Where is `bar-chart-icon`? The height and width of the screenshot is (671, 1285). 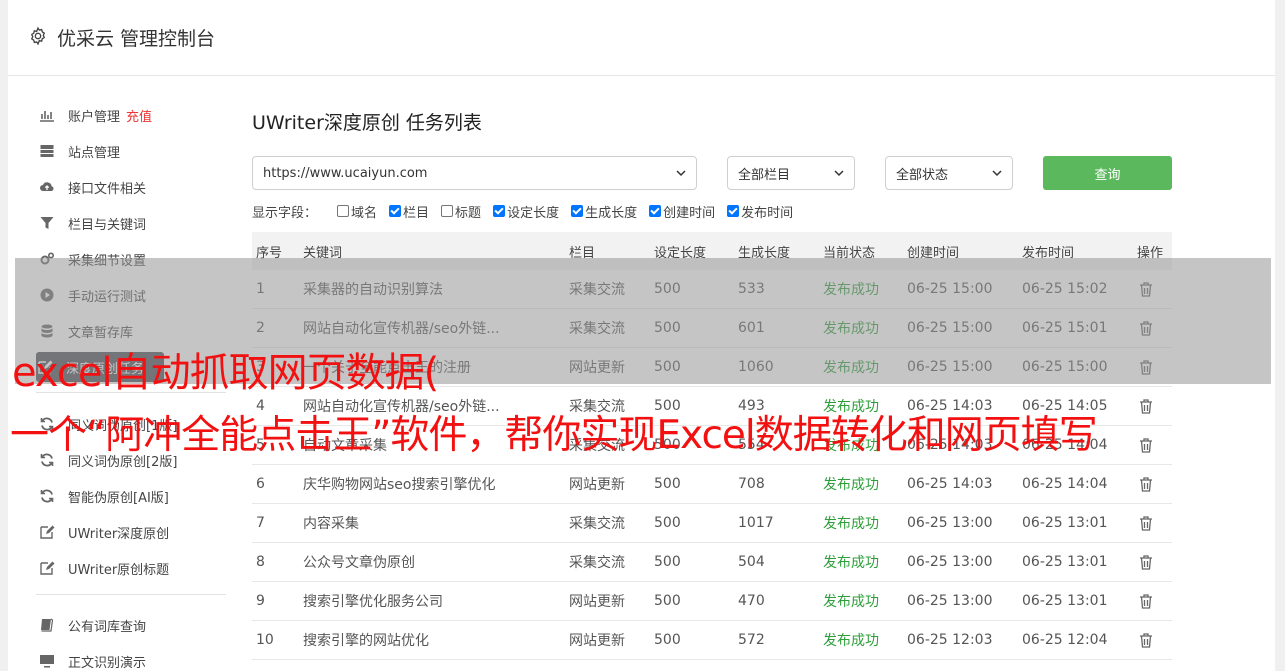 bar-chart-icon is located at coordinates (47, 115).